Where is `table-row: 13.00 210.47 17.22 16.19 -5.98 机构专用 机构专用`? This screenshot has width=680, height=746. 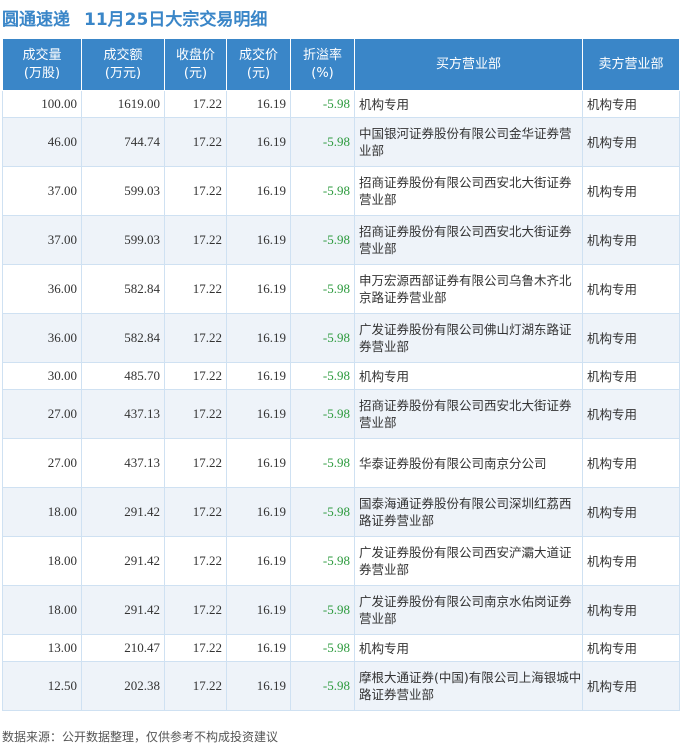 table-row: 13.00 210.47 17.22 16.19 -5.98 机构专用 机构专用 is located at coordinates (341, 648).